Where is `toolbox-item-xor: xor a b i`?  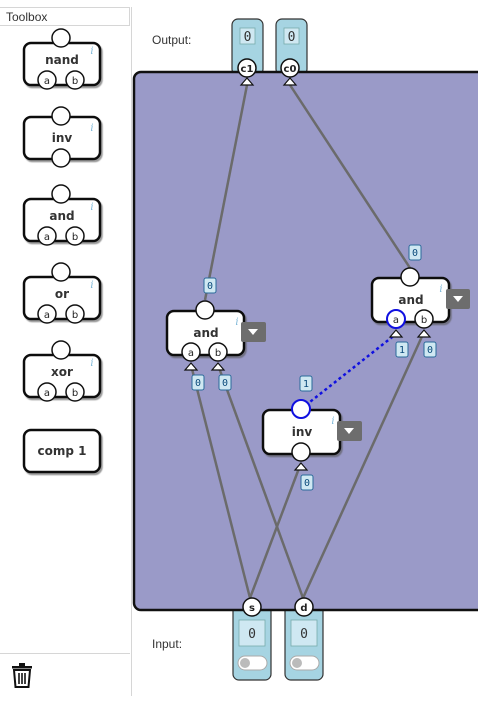 toolbox-item-xor: xor a b i is located at coordinates (62, 371).